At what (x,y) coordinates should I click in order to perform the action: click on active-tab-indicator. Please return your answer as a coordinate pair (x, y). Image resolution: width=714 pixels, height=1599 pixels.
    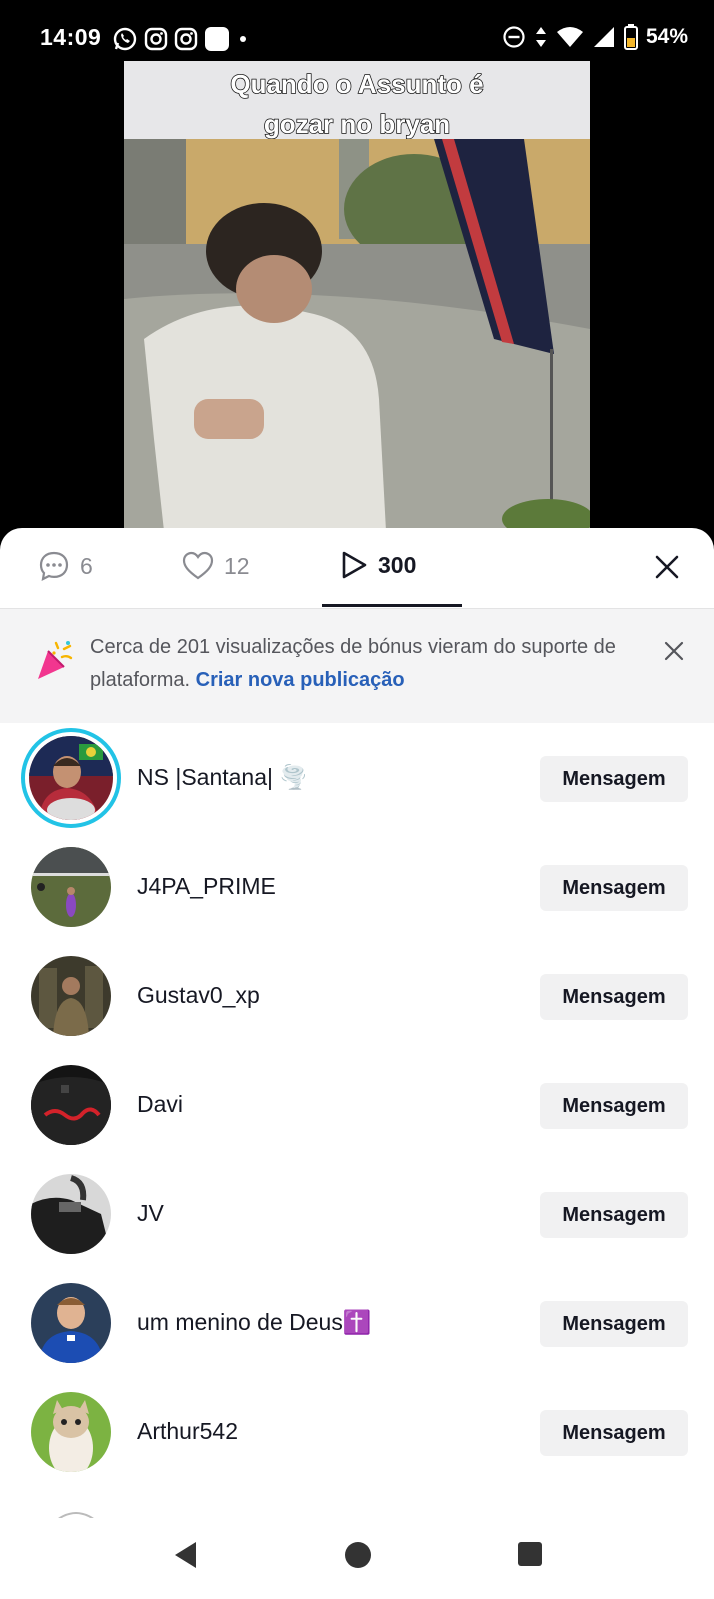
    Looking at the image, I should click on (392, 605).